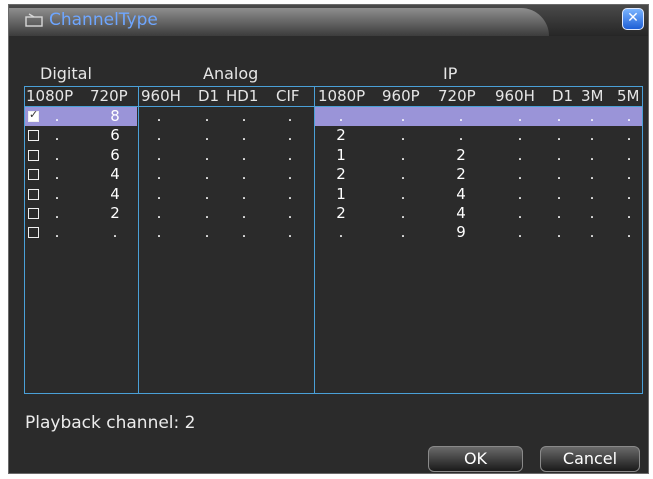 Image resolution: width=653 pixels, height=479 pixels. I want to click on col-header-digital-1080p: 1080P, so click(50, 96).